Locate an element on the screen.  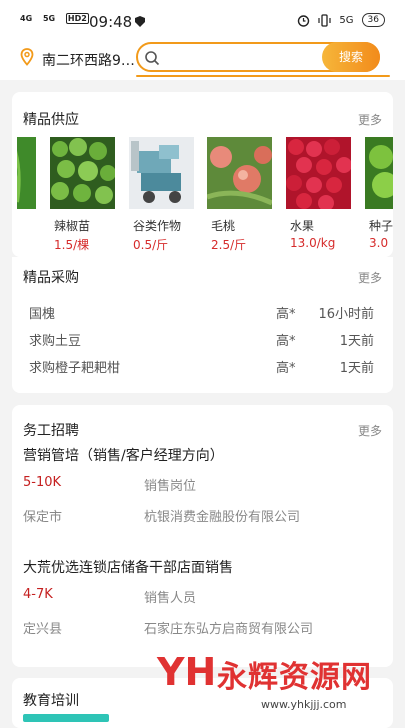
featured-purchase-more-link: 更多 is located at coordinates (370, 277).